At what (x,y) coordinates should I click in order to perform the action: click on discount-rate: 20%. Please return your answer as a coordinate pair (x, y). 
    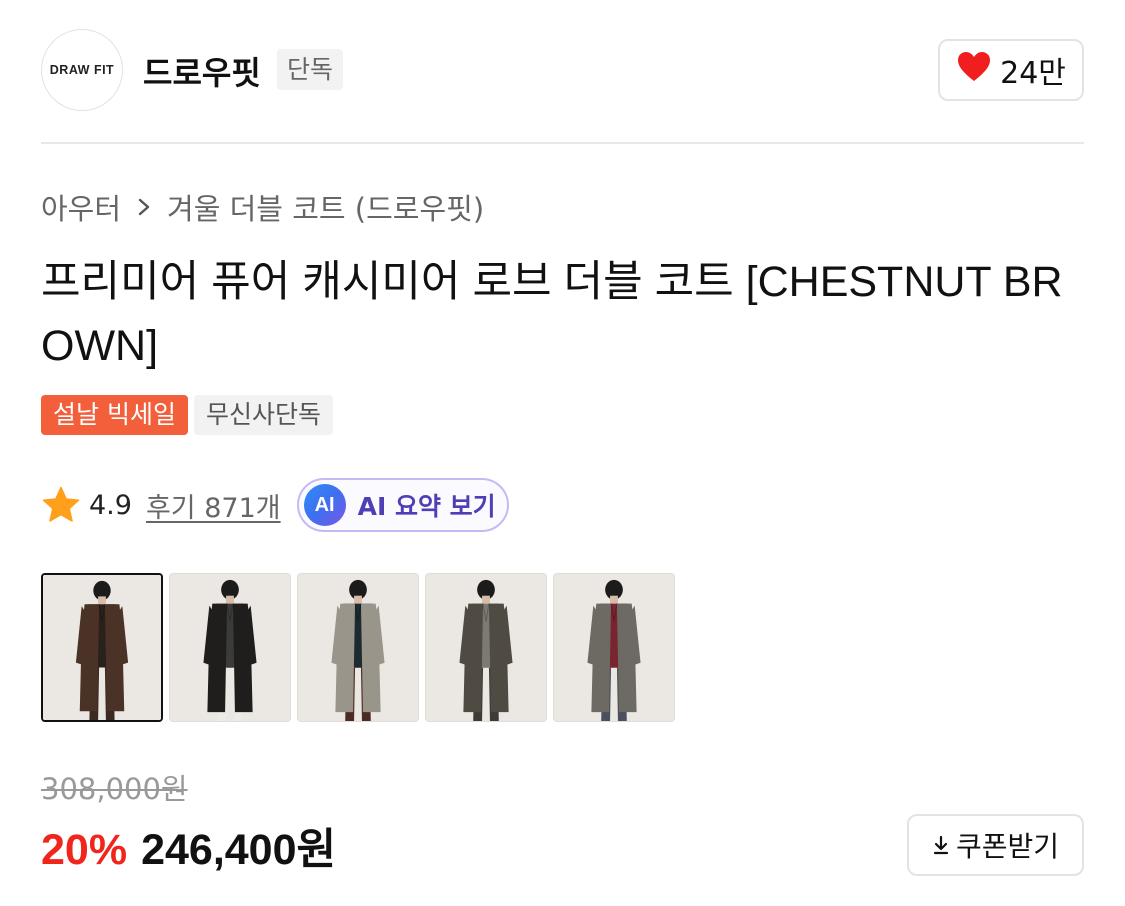
    Looking at the image, I should click on (84, 850).